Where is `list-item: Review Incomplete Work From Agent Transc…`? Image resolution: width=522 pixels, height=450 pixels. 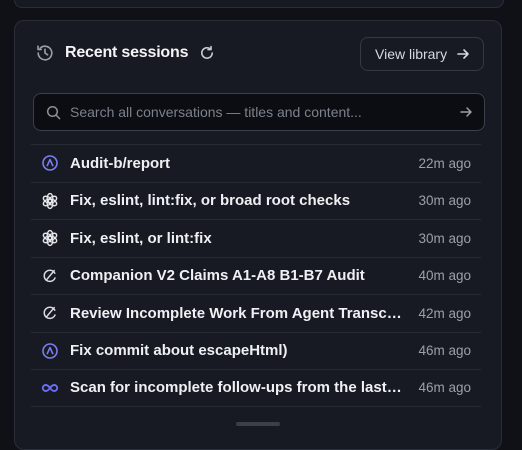 list-item: Review Incomplete Work From Agent Transc… is located at coordinates (256, 313).